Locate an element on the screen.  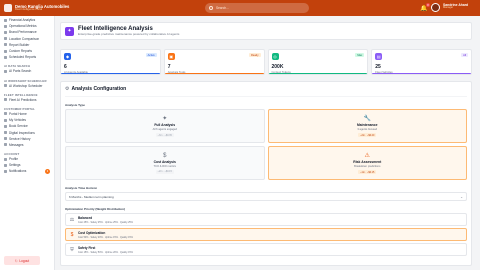
stat-tag: Ready is located at coordinates (255, 55).